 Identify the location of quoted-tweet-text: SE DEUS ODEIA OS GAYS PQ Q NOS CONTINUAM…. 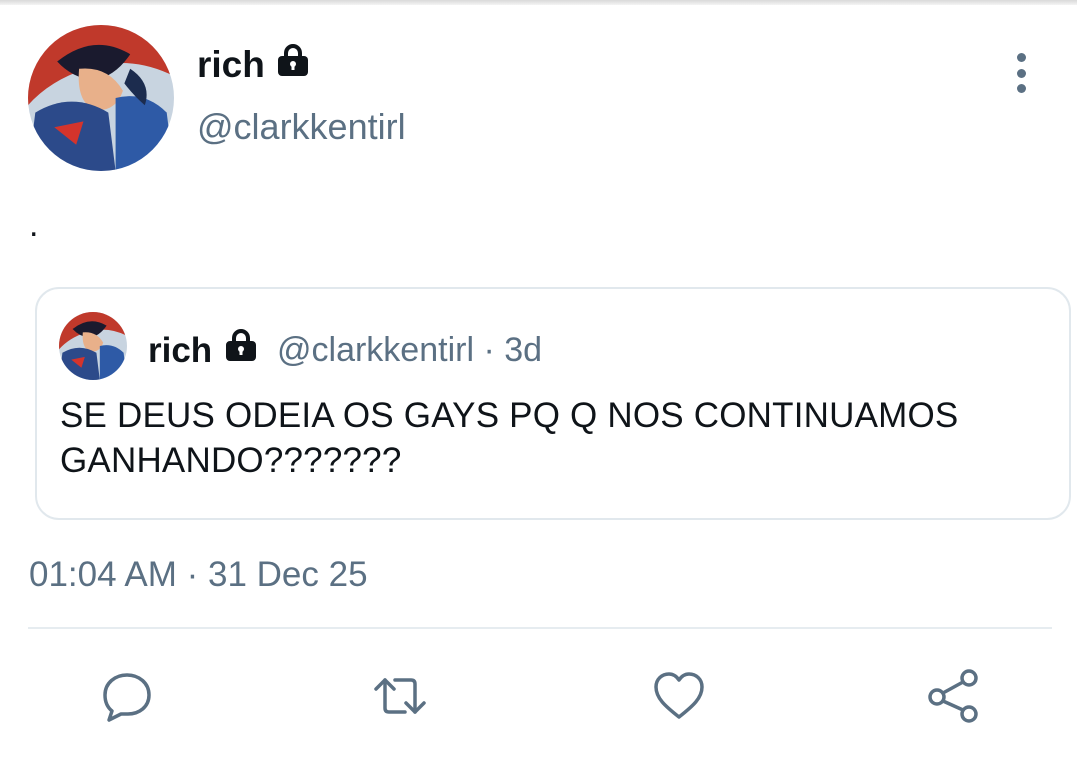
(509, 438).